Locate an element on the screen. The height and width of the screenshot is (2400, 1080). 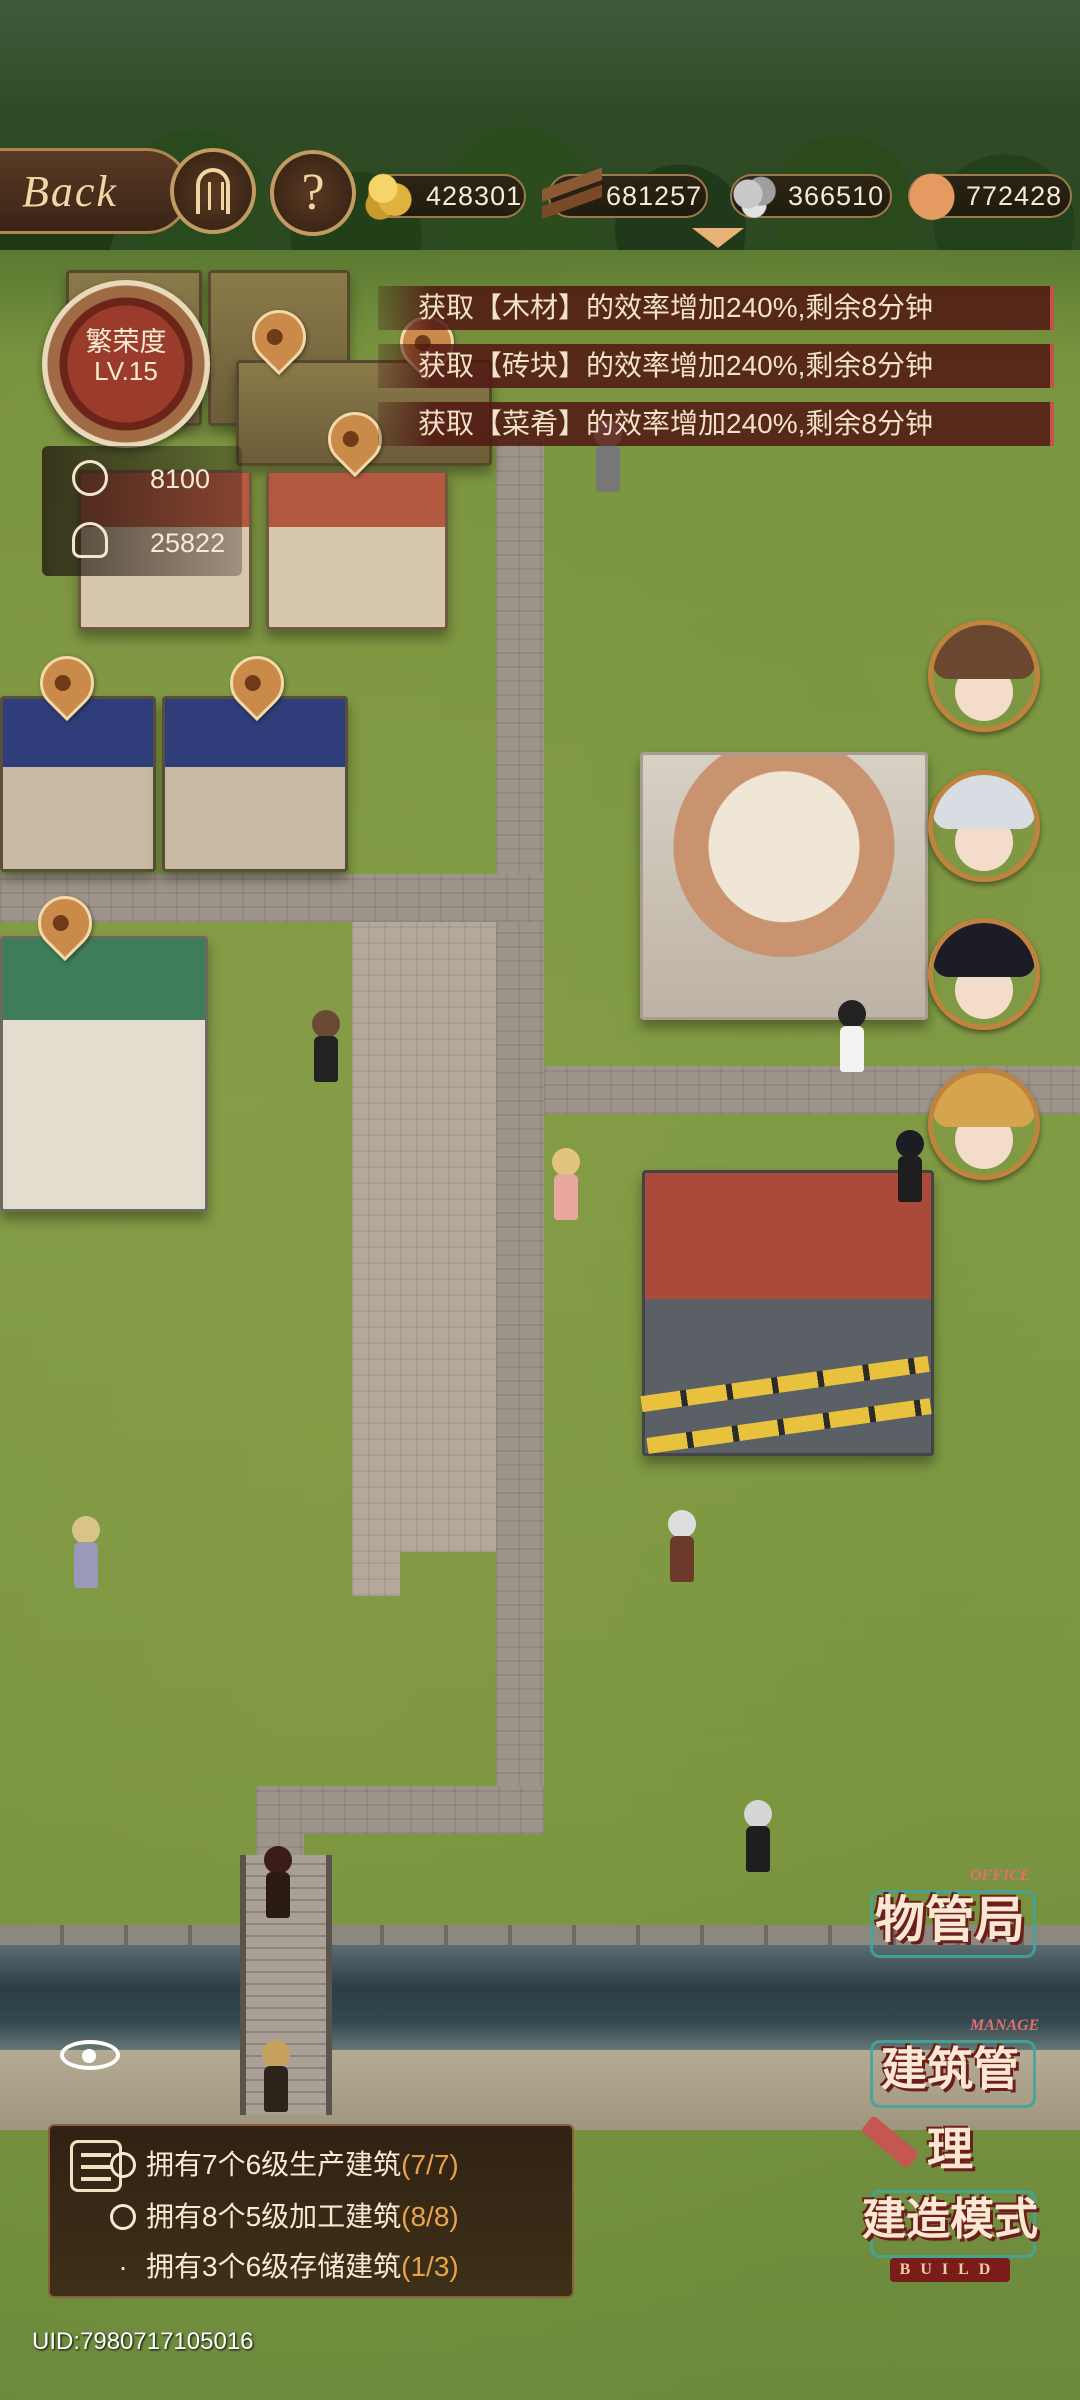
prosperity-title: 繁荣度 is located at coordinates (126, 342).